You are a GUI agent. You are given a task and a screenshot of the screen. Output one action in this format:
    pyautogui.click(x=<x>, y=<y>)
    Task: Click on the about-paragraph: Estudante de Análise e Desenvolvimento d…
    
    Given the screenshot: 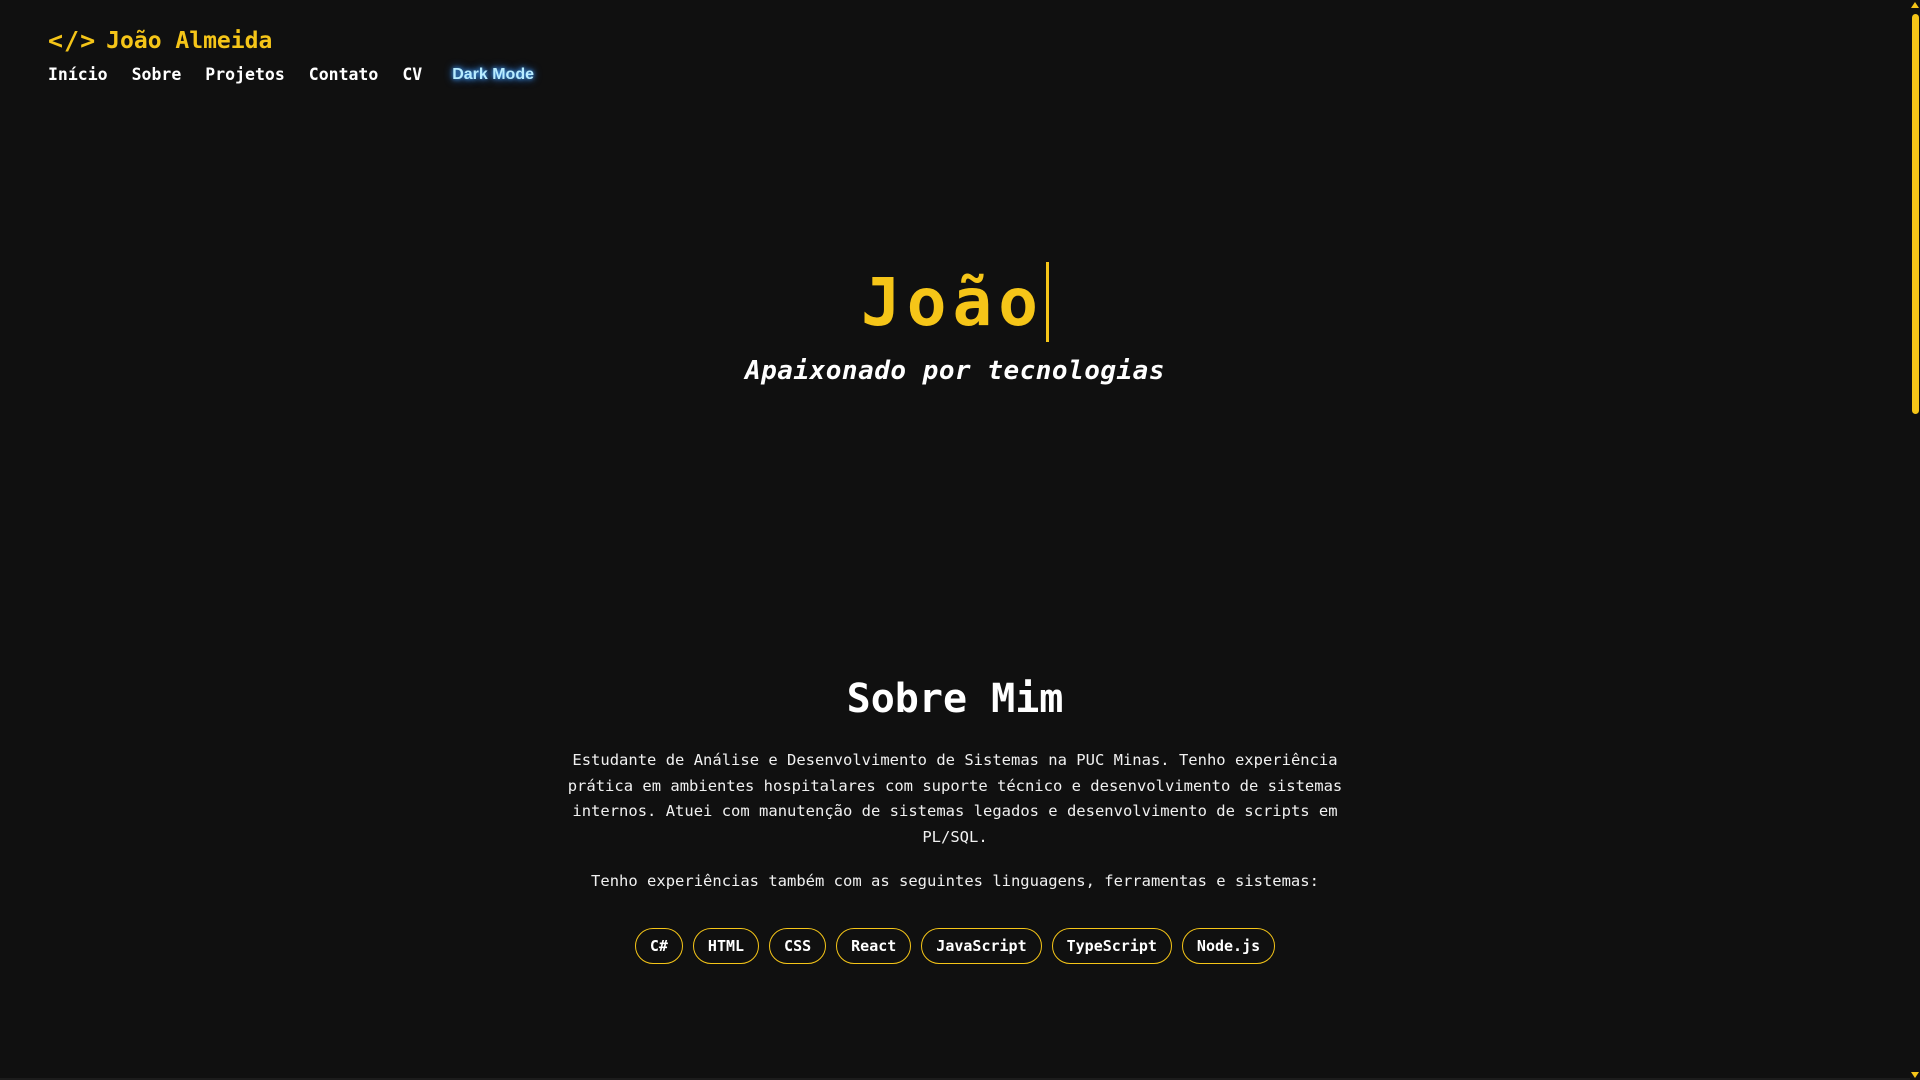 What is the action you would take?
    pyautogui.click(x=955, y=798)
    